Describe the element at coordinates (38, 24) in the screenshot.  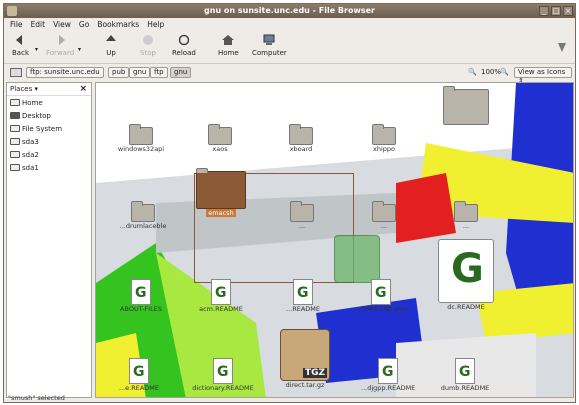
I see `menu-edit: Edit` at that location.